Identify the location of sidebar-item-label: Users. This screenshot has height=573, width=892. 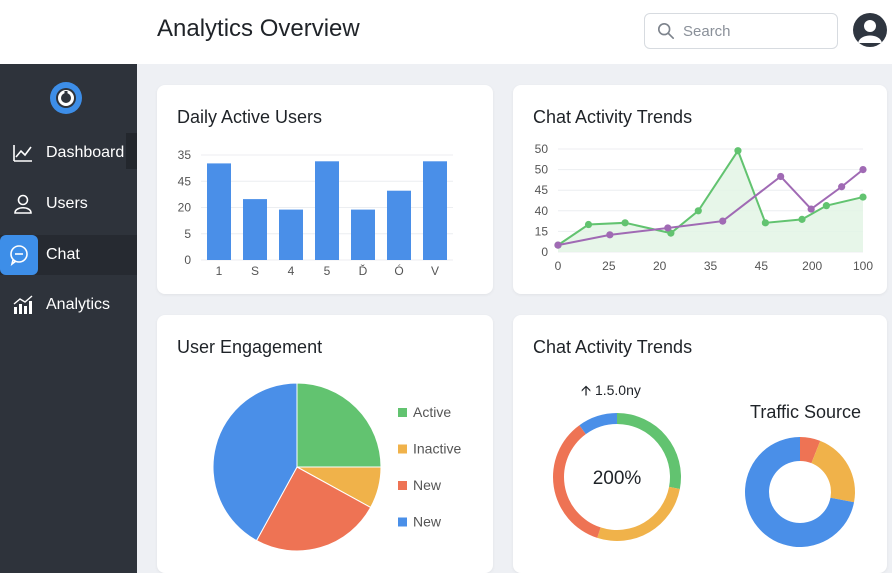
(67, 203).